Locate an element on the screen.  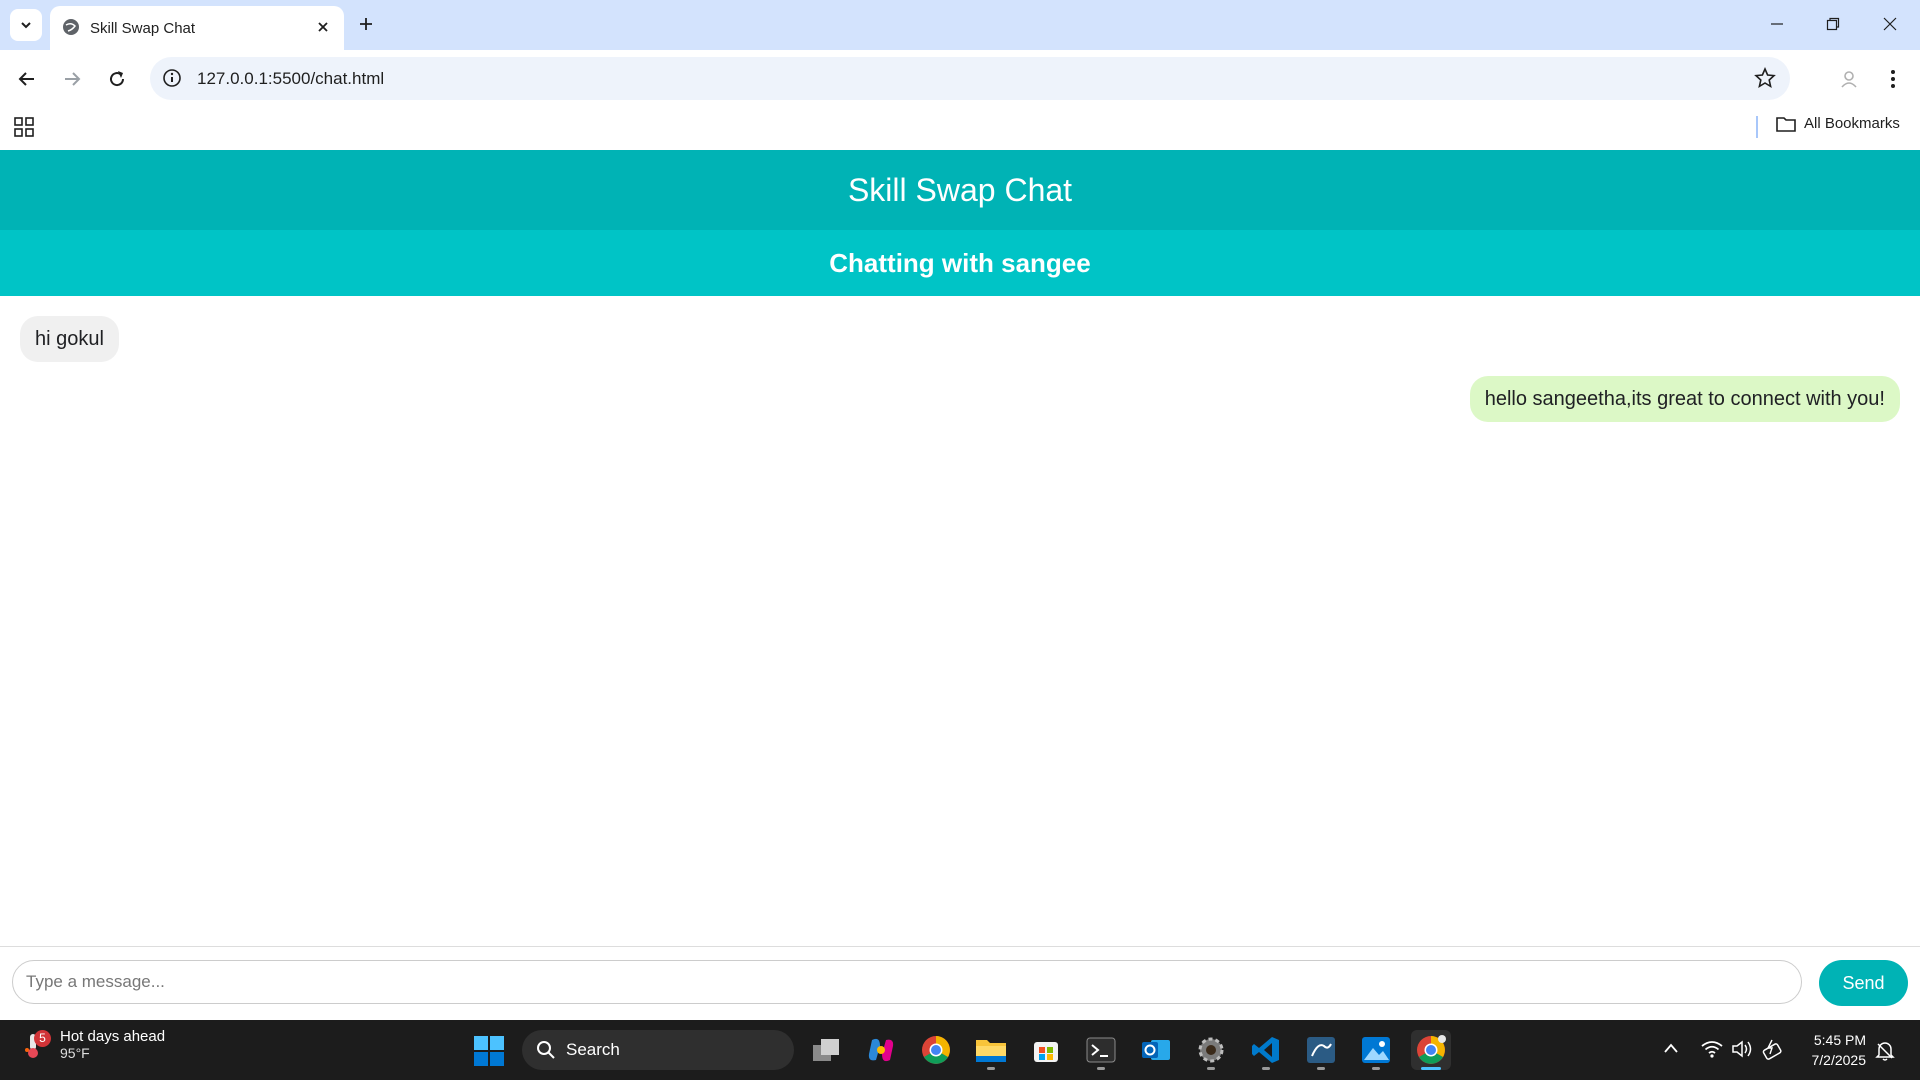
more-vert-icon is located at coordinates (1893, 79).